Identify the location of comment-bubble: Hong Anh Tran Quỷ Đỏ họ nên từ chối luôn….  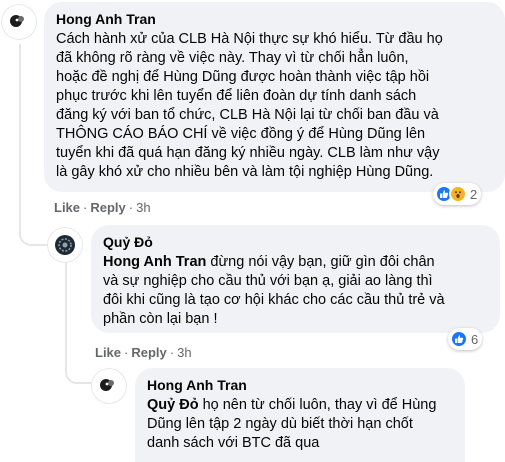
(300, 415).